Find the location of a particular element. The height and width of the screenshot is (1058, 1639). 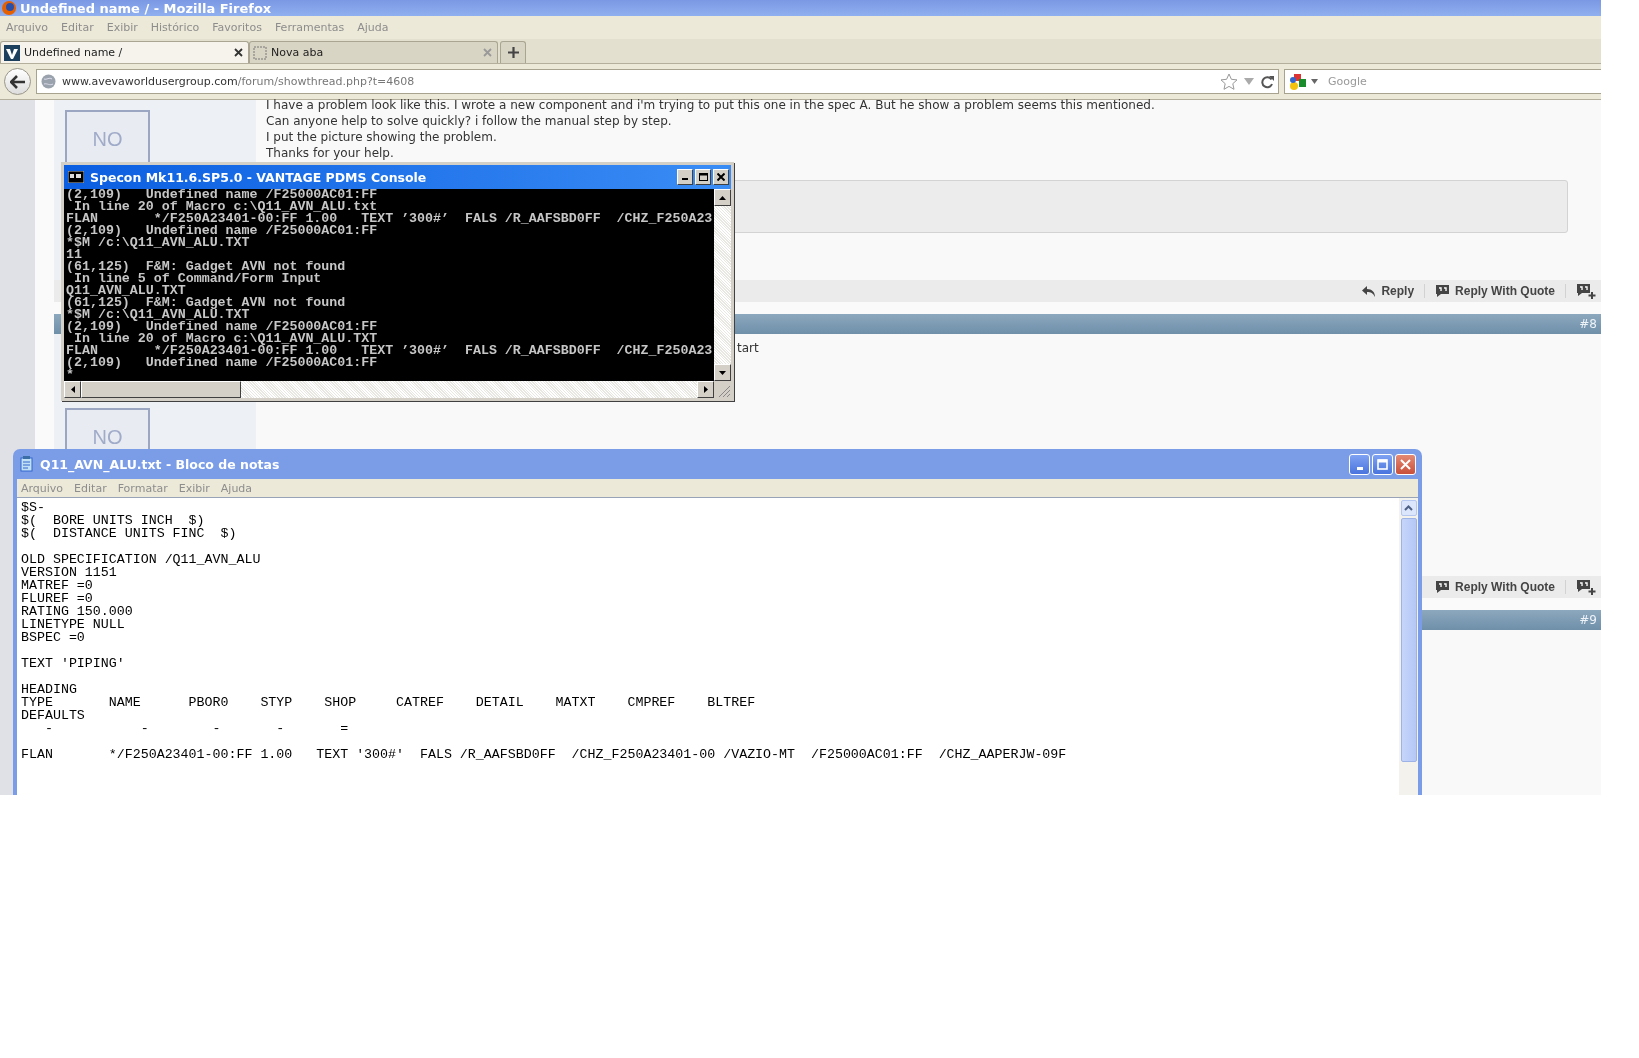

text-line: BSPEC =0 is located at coordinates (53, 637).